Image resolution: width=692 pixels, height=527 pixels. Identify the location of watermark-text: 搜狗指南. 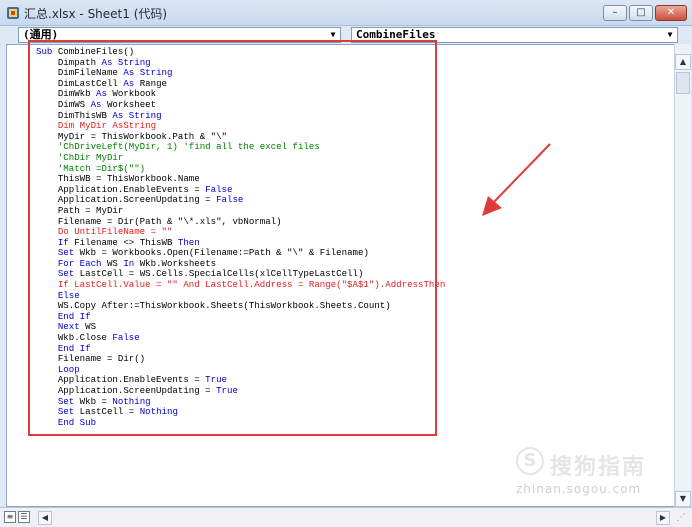
(598, 467).